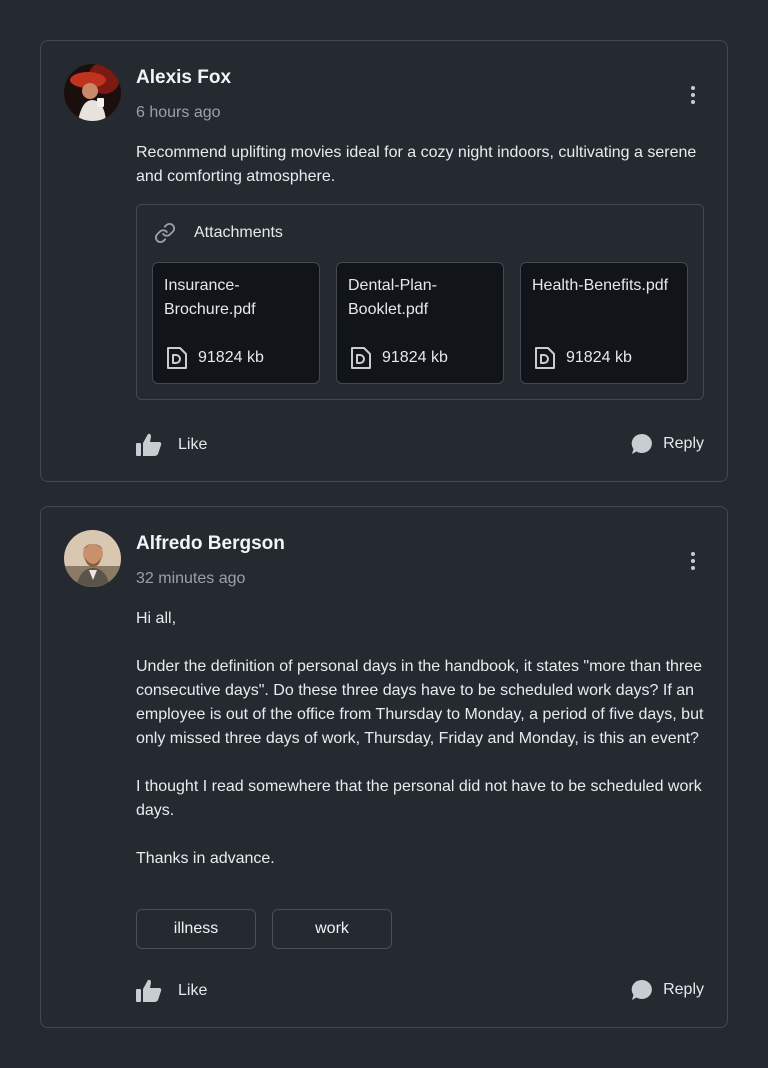 Image resolution: width=768 pixels, height=1068 pixels. Describe the element at coordinates (191, 578) in the screenshot. I see `comment-timestamp: 32 minutes ago` at that location.